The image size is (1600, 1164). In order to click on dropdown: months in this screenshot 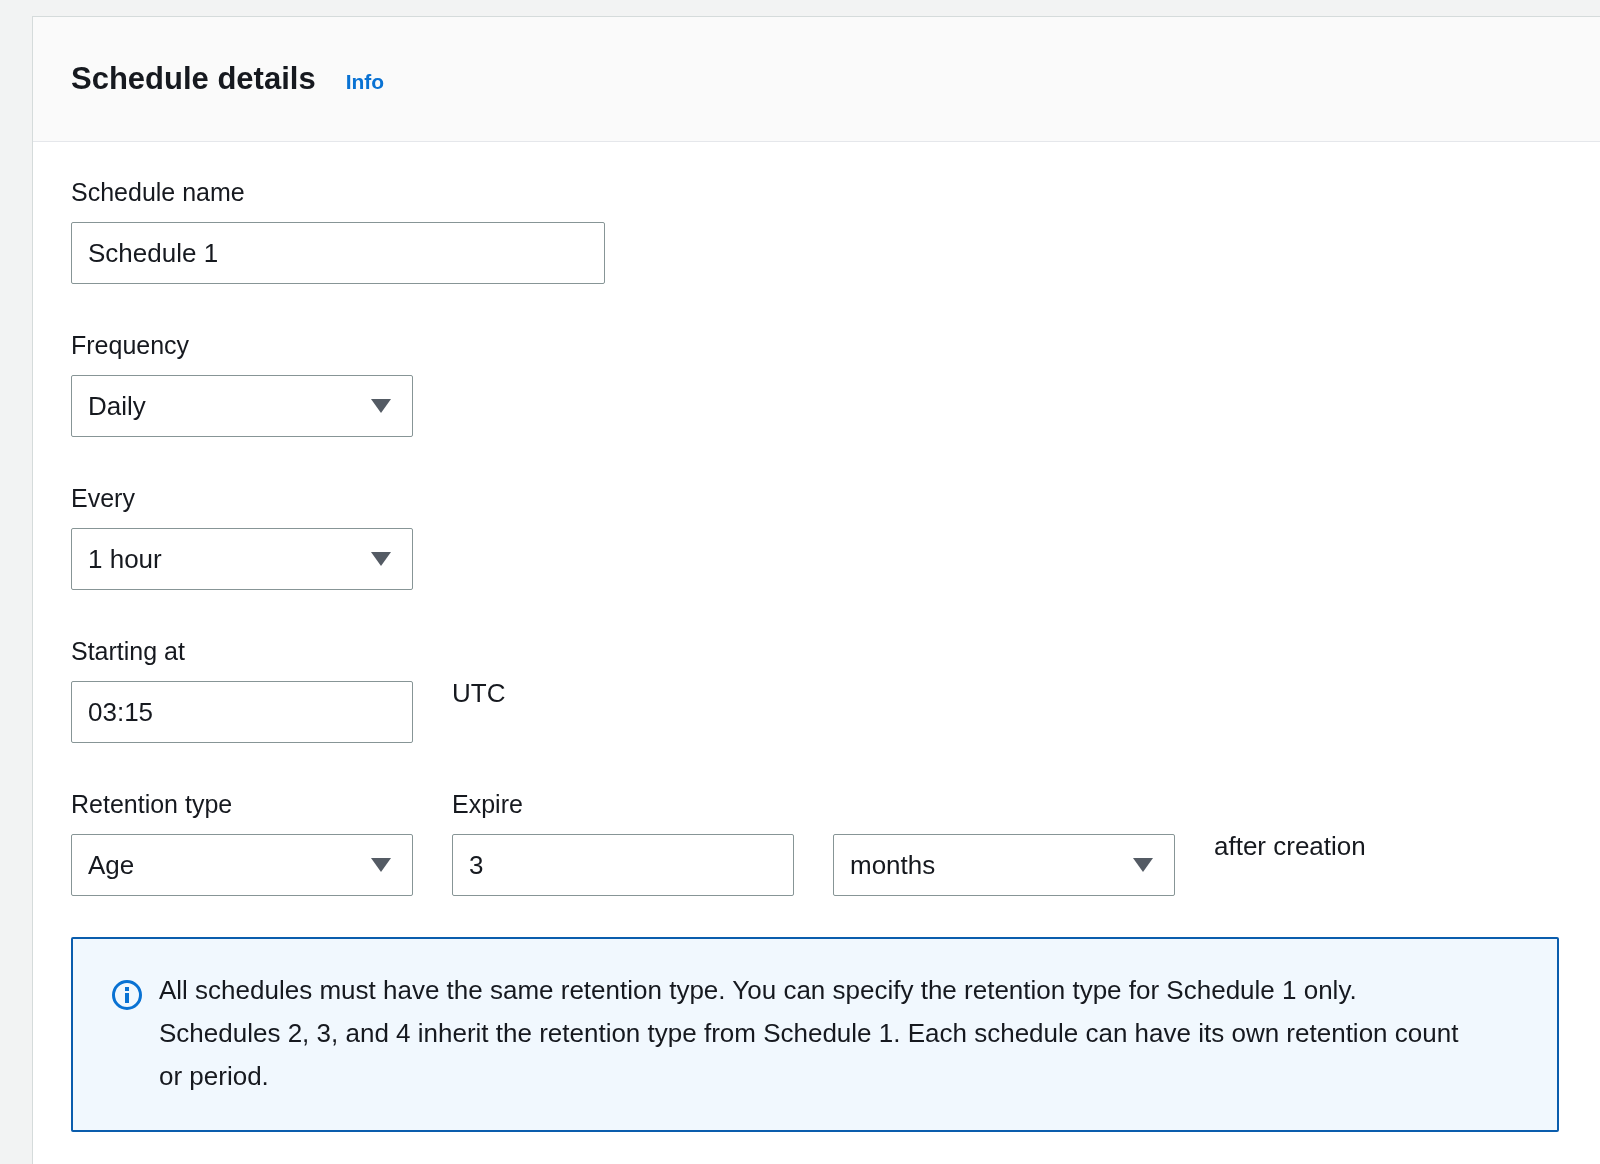, I will do `click(1004, 865)`.